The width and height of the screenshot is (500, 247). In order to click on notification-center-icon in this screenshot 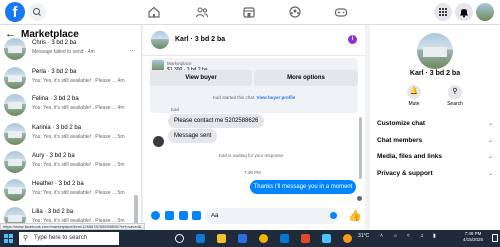, I will do `click(495, 238)`.